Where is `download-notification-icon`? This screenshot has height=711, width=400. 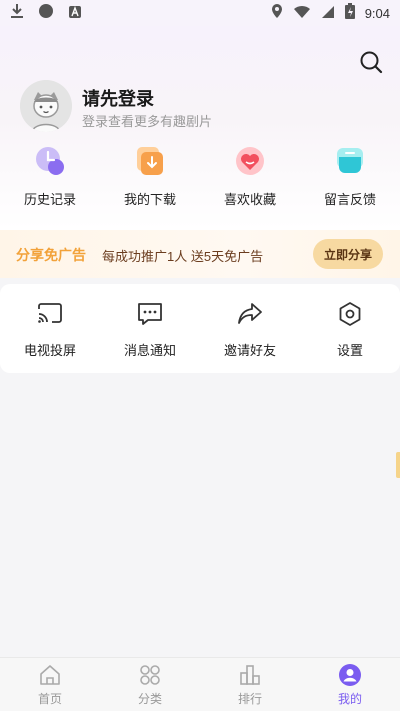
download-notification-icon is located at coordinates (17, 13).